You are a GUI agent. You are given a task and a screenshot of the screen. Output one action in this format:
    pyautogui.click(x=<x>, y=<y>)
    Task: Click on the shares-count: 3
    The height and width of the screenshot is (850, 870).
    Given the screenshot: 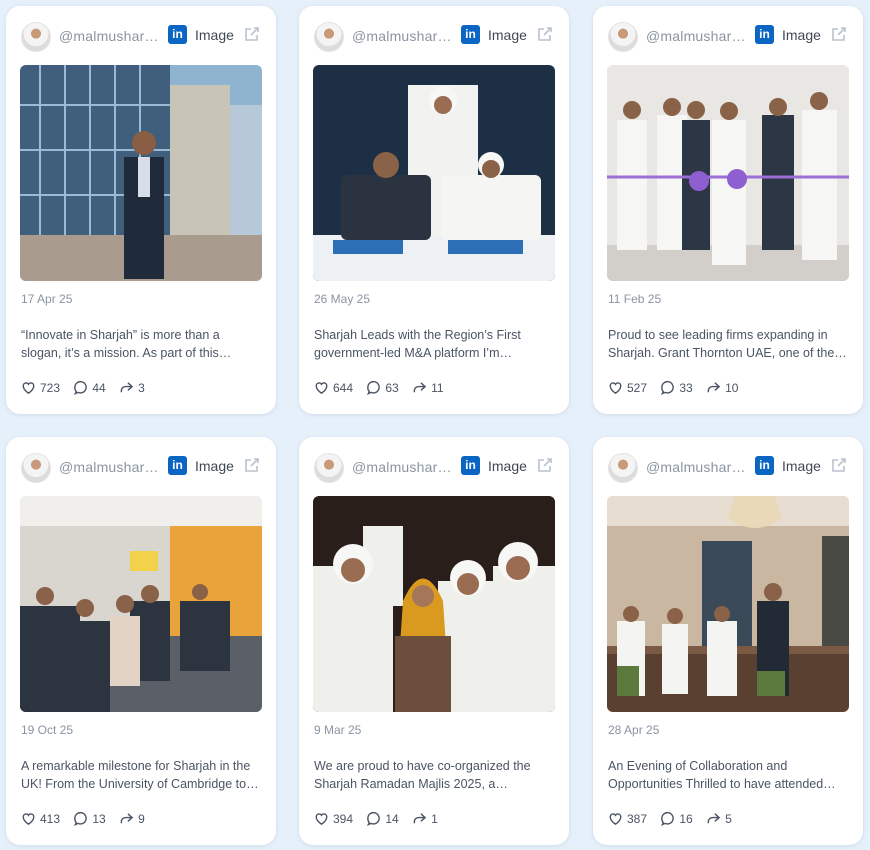 What is the action you would take?
    pyautogui.click(x=132, y=387)
    